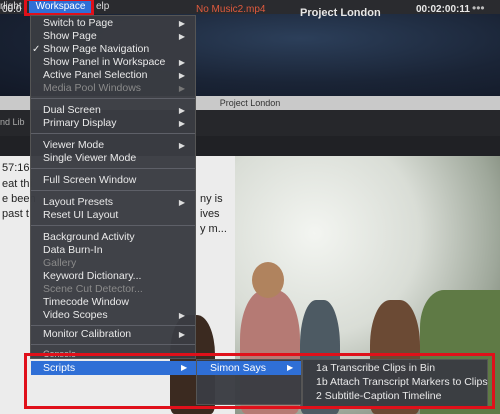 This screenshot has width=500, height=414. What do you see at coordinates (478, 8) in the screenshot?
I see `more-options-icon: •••` at bounding box center [478, 8].